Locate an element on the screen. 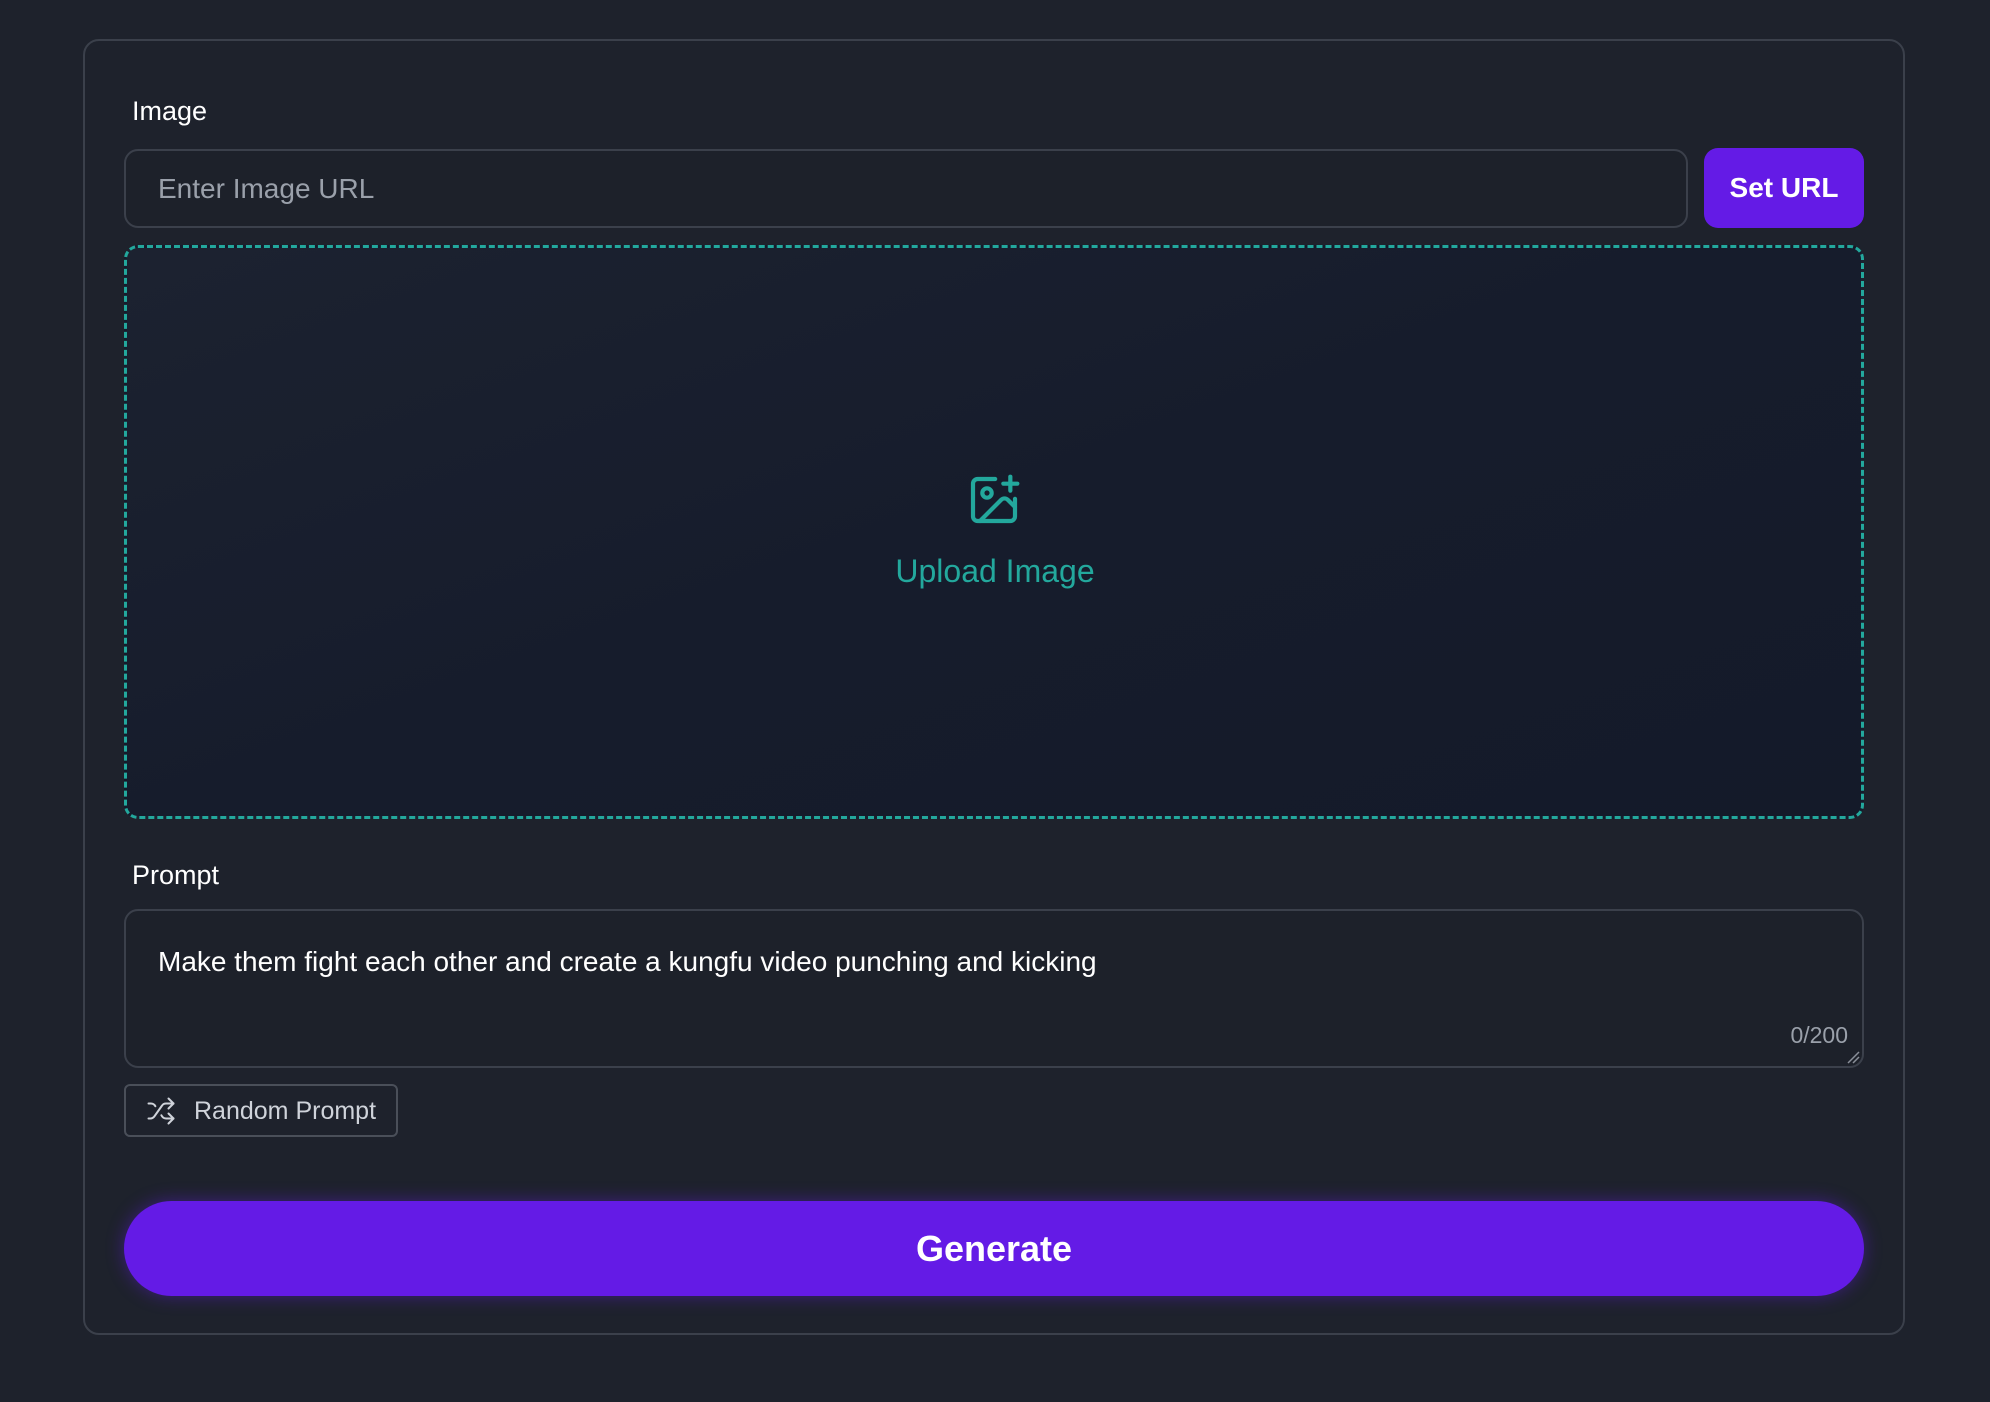 Image resolution: width=1990 pixels, height=1402 pixels. prompt-textarea is located at coordinates (994, 988).